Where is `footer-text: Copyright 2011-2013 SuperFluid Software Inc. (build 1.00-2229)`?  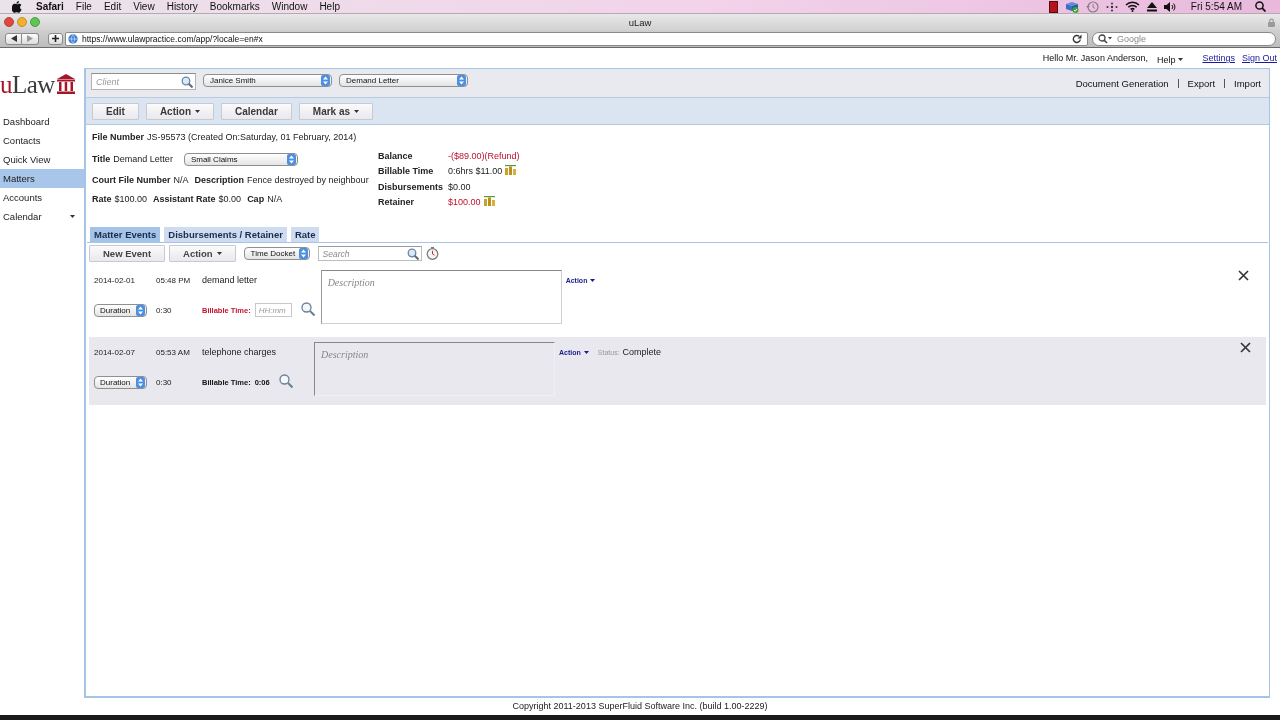
footer-text: Copyright 2011-2013 SuperFluid Software Inc. (build 1.00-2229) is located at coordinates (640, 706).